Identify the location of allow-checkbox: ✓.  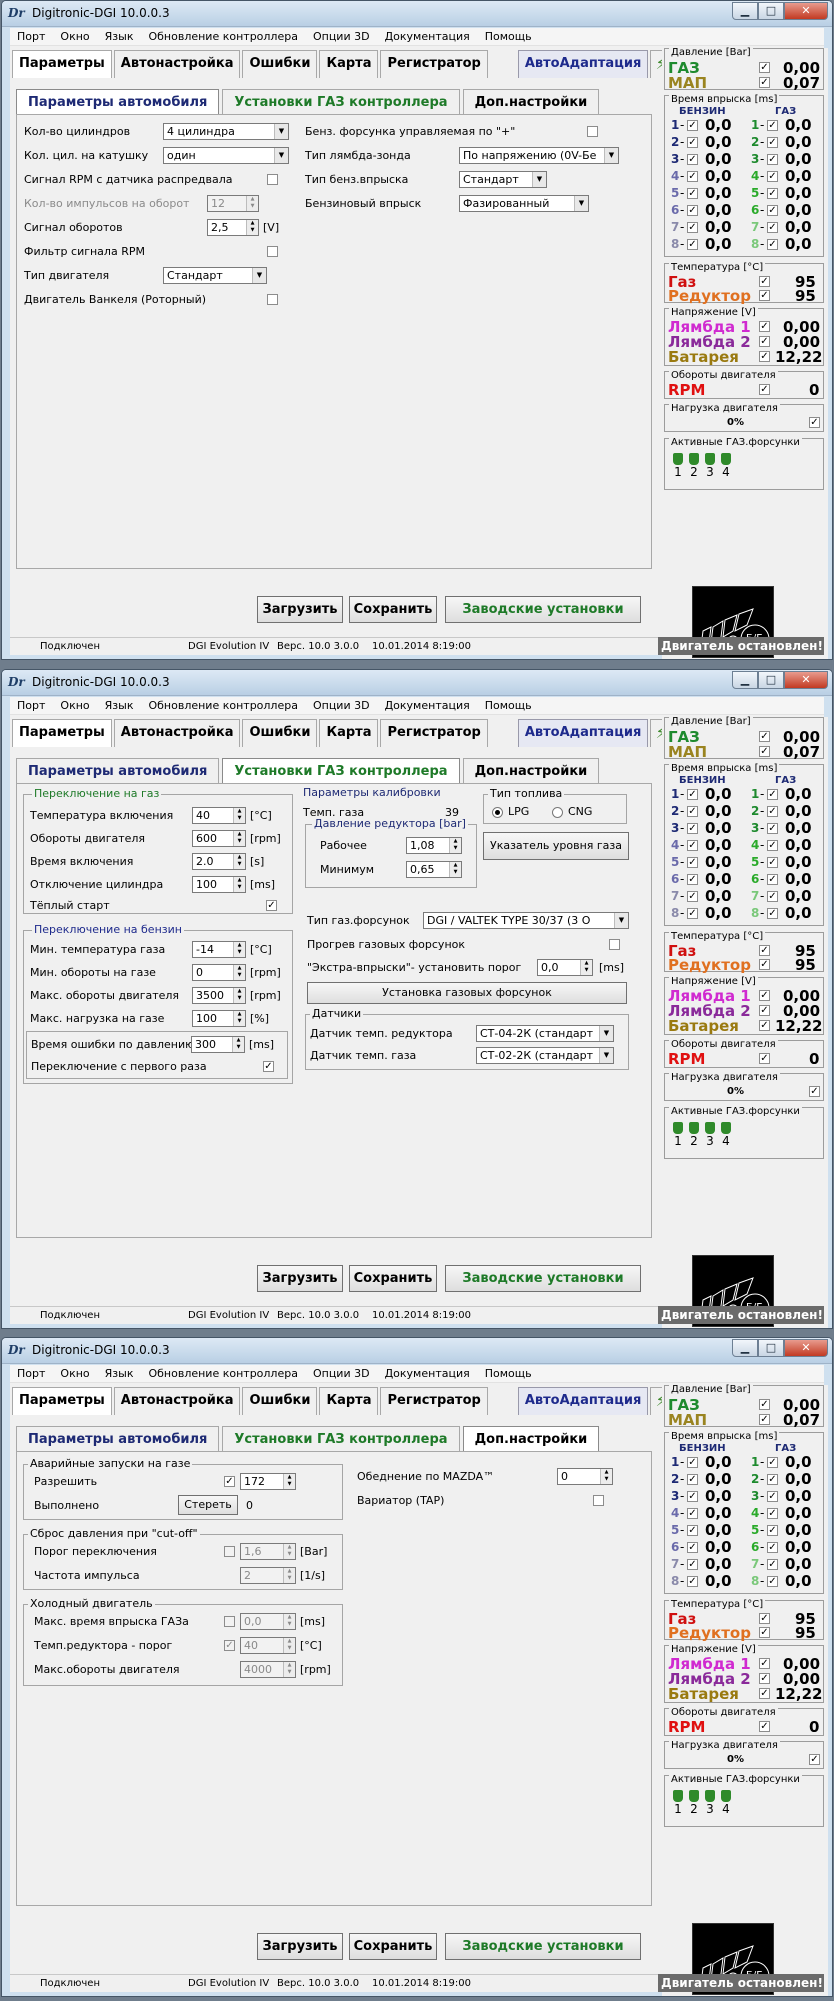
(229, 1481).